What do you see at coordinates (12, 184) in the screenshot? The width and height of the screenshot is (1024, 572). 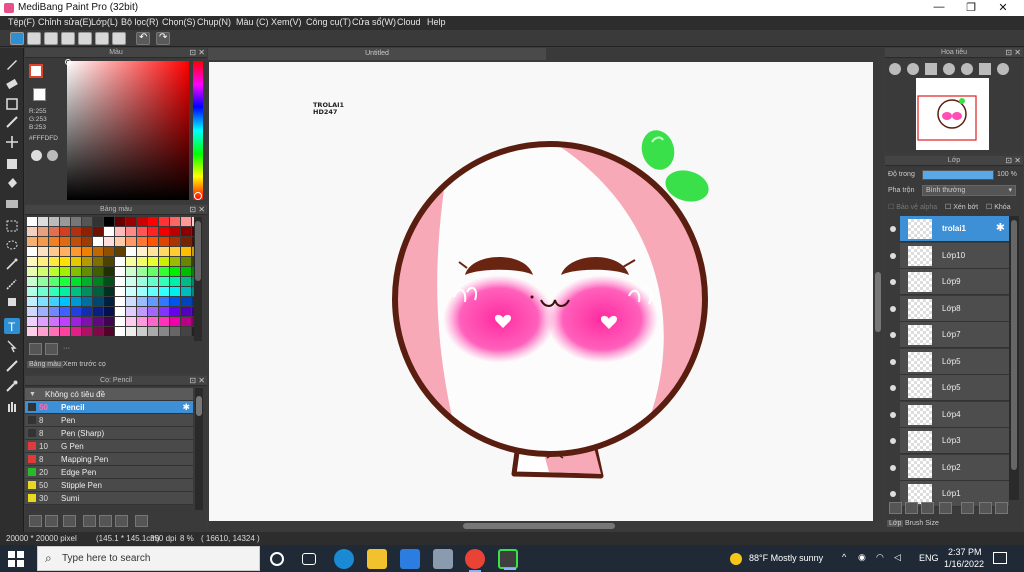 I see `bucket-tool-icon` at bounding box center [12, 184].